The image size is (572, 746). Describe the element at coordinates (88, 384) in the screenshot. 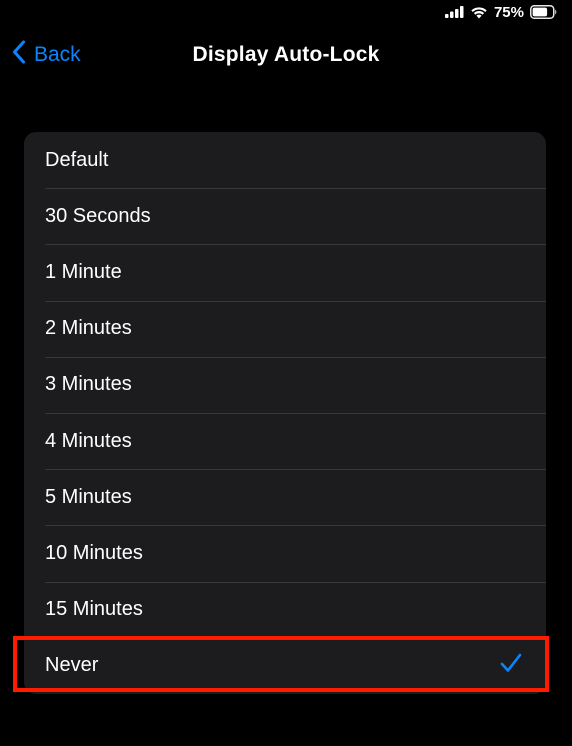

I see `option-label: 3 Minutes` at that location.